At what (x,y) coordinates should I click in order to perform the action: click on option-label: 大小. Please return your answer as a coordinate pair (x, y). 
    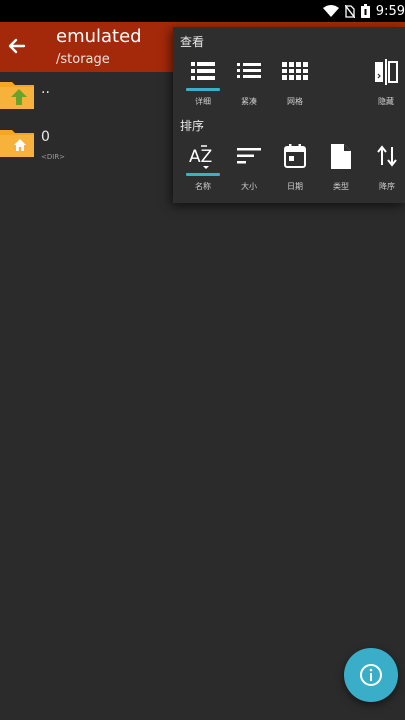
    Looking at the image, I should click on (249, 186).